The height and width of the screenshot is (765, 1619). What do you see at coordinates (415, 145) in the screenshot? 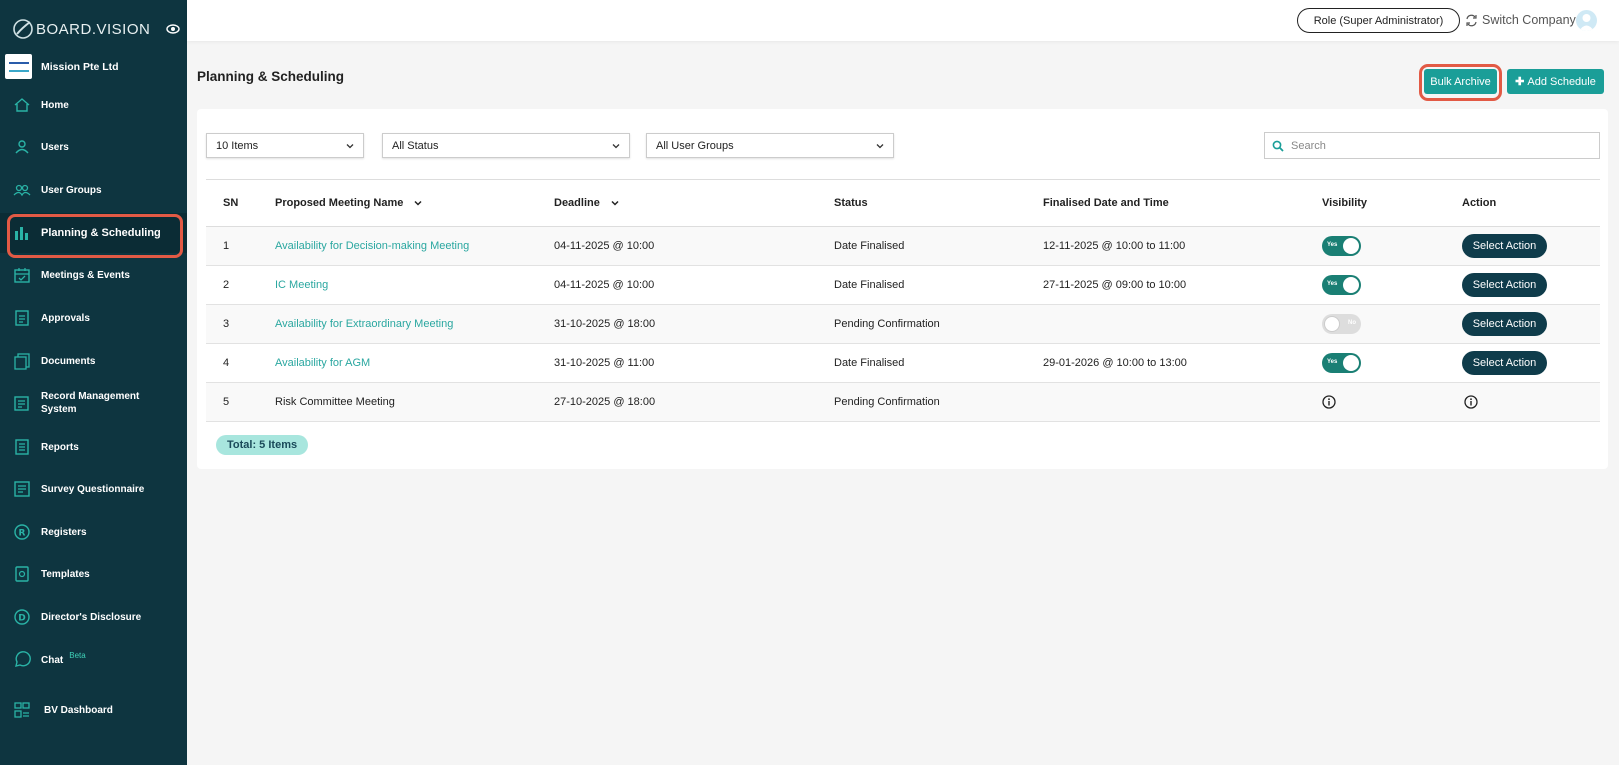
I see `status-value: All Status` at bounding box center [415, 145].